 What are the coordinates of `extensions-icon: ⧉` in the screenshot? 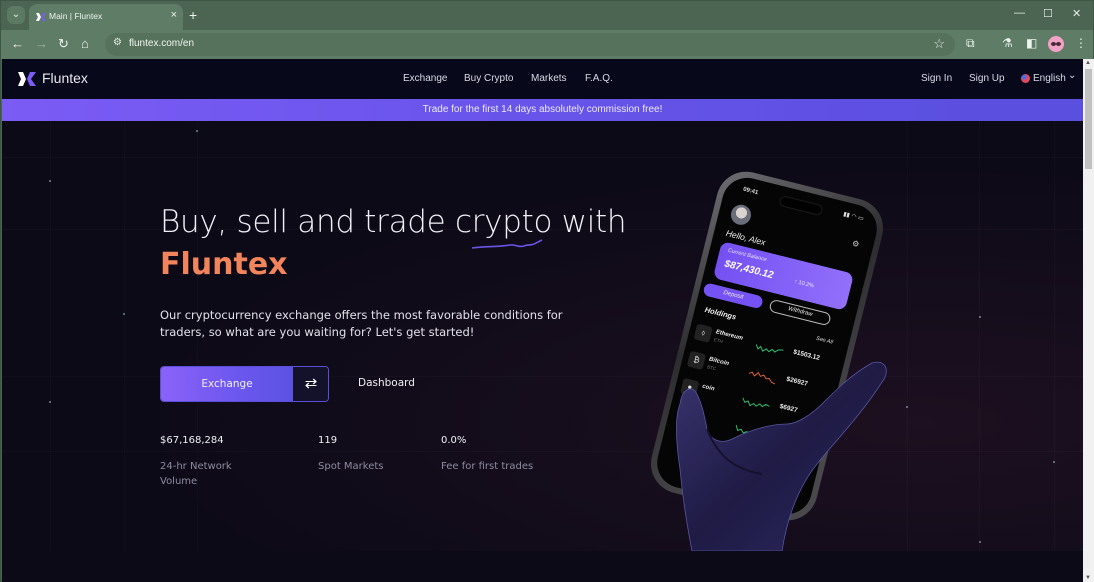 It's located at (970, 43).